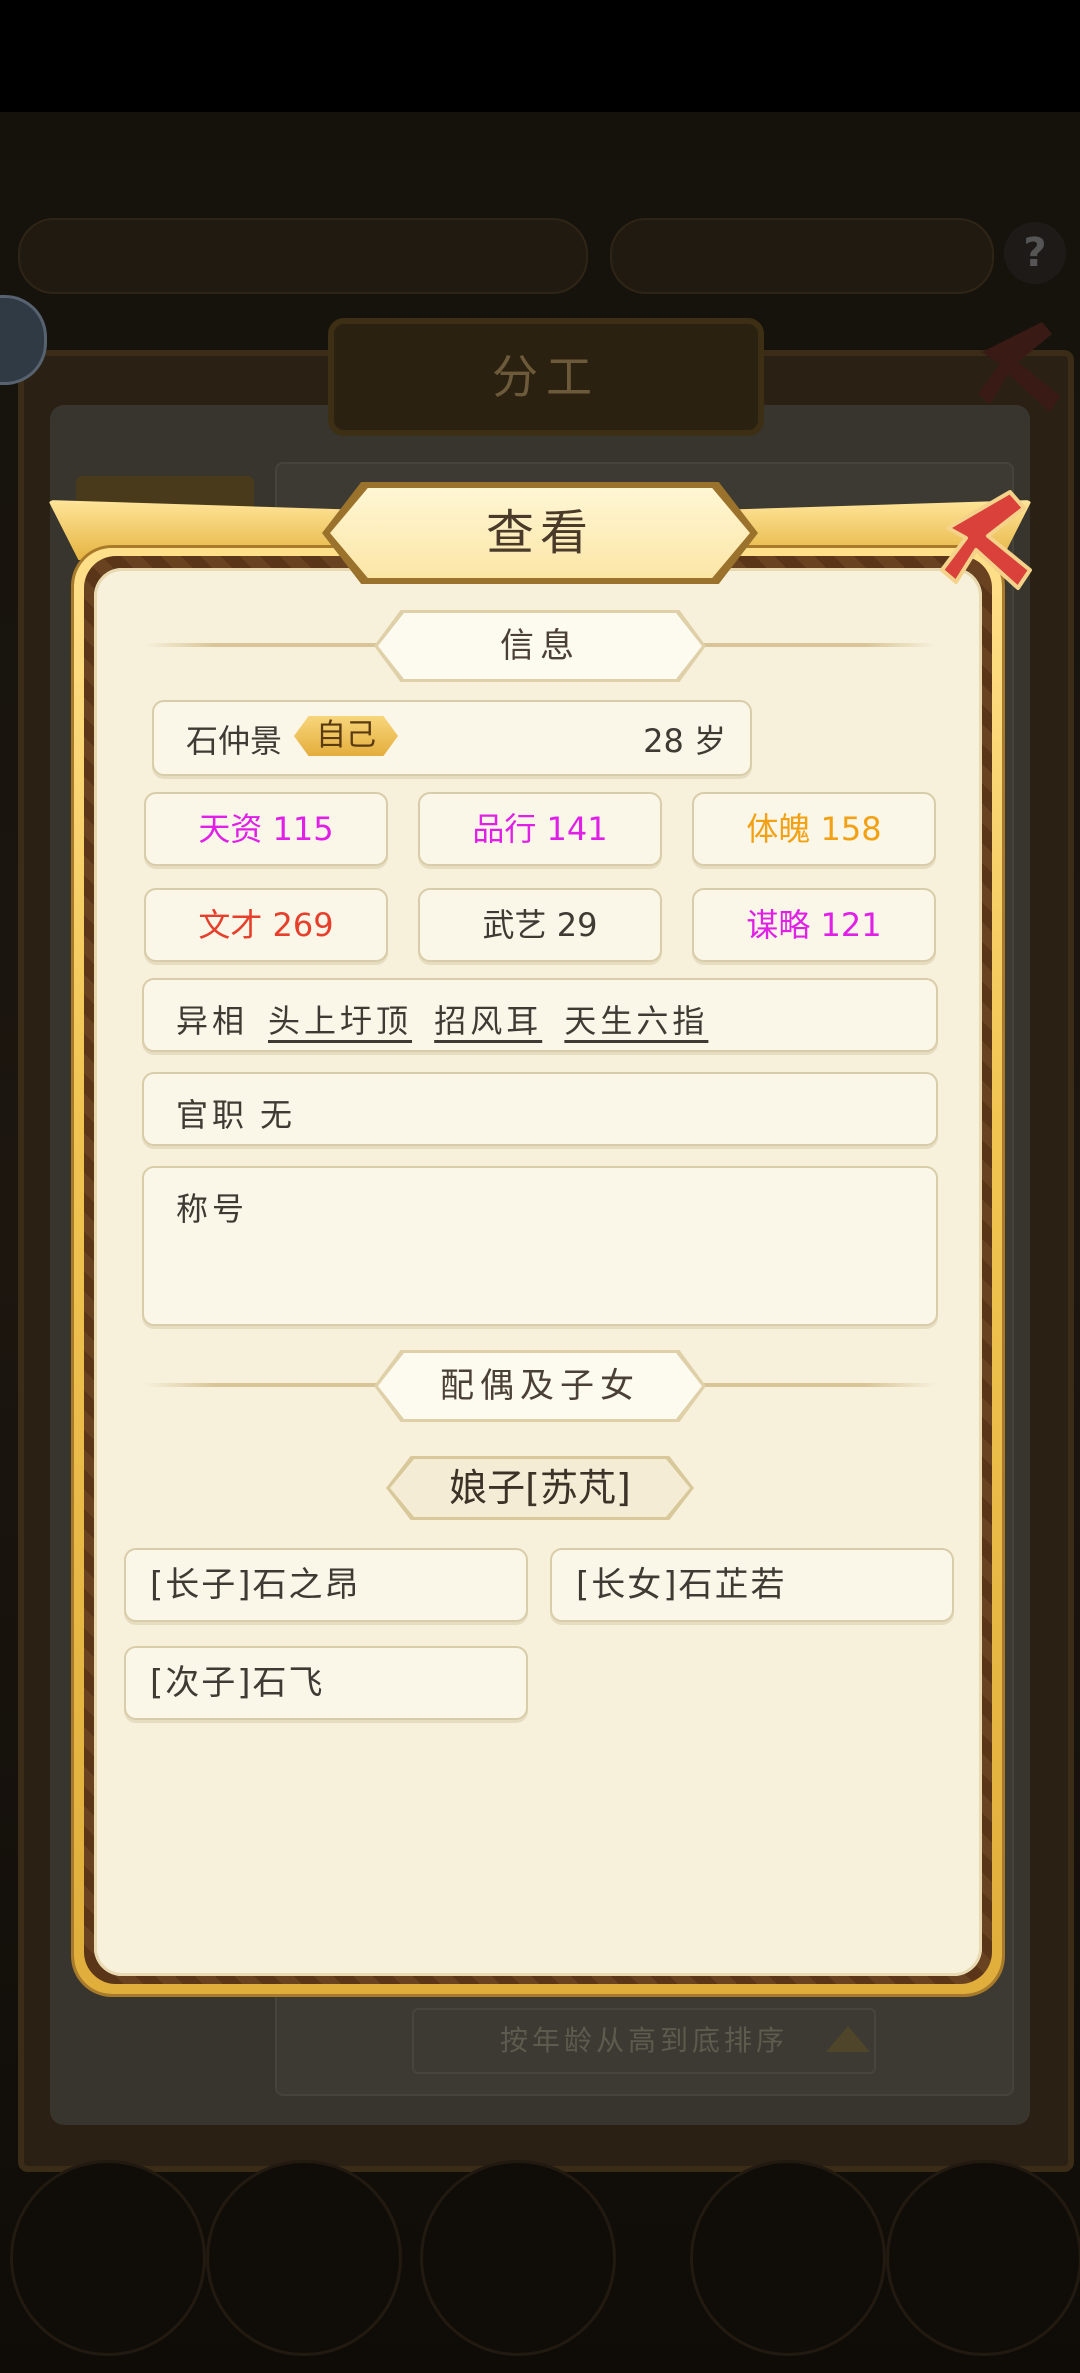 The height and width of the screenshot is (2373, 1080). What do you see at coordinates (814, 829) in the screenshot?
I see `stat-physique: 体魄 158` at bounding box center [814, 829].